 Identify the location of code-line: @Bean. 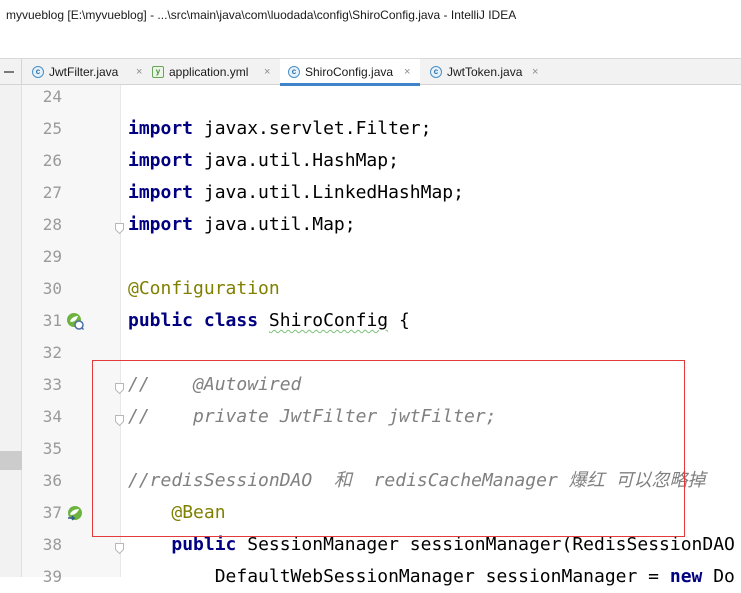
(177, 513).